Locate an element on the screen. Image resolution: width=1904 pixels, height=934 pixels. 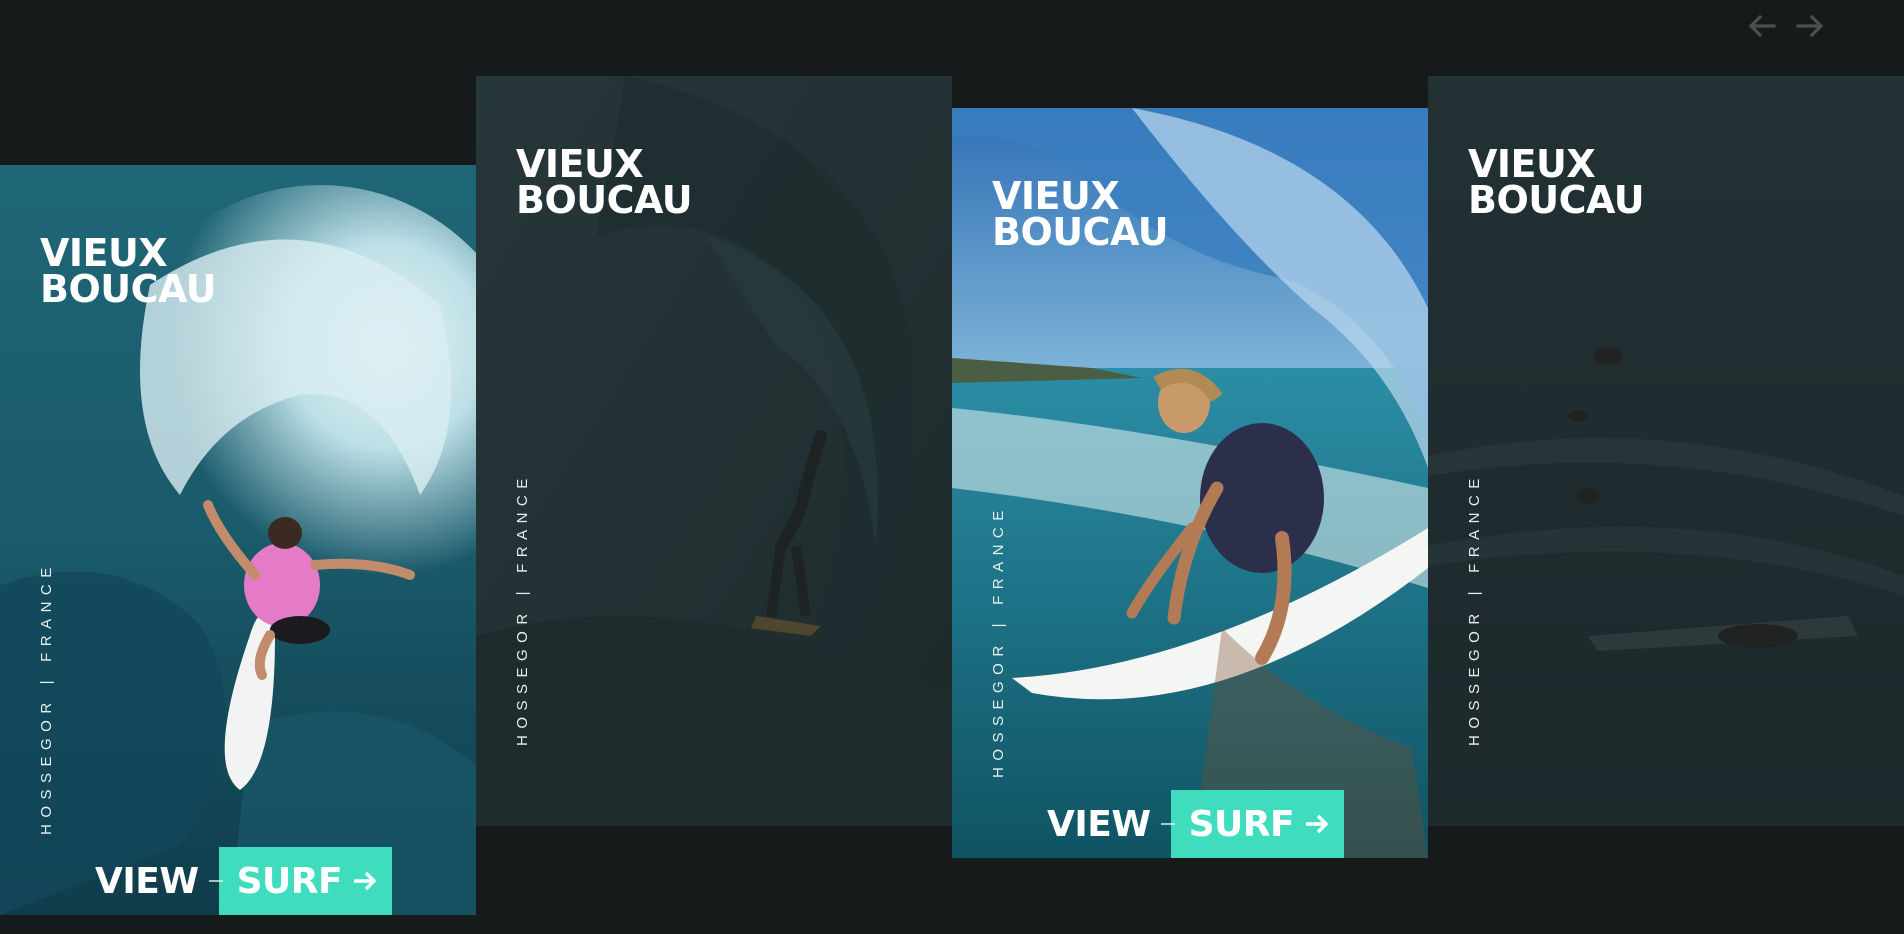
arrow-left-icon is located at coordinates (1762, 26).